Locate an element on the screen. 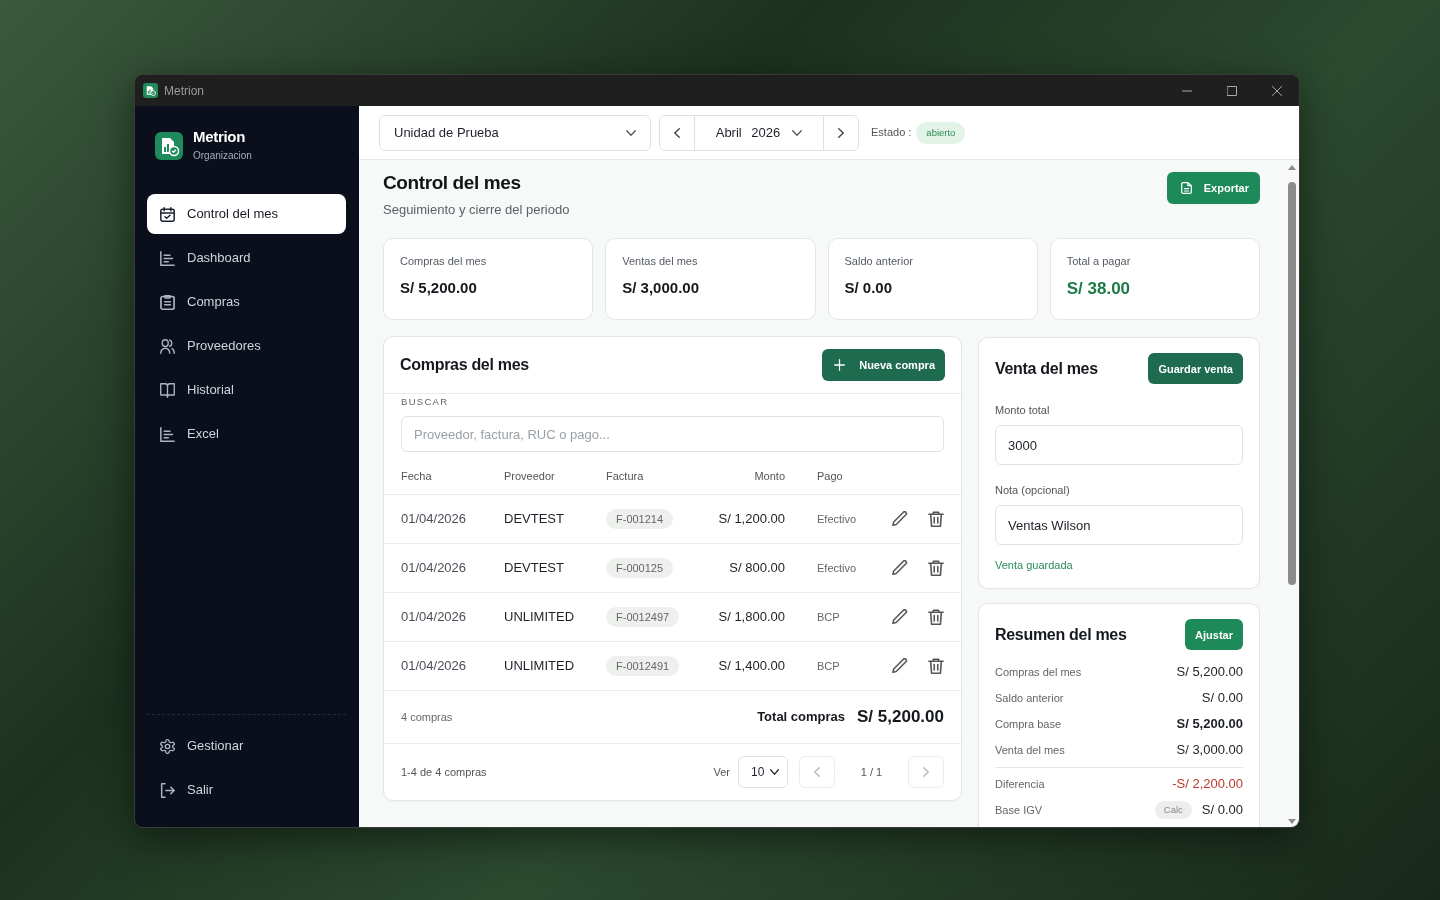 Image resolution: width=1440 pixels, height=900 pixels. total-amount: S/ 5,200.00 is located at coordinates (900, 717).